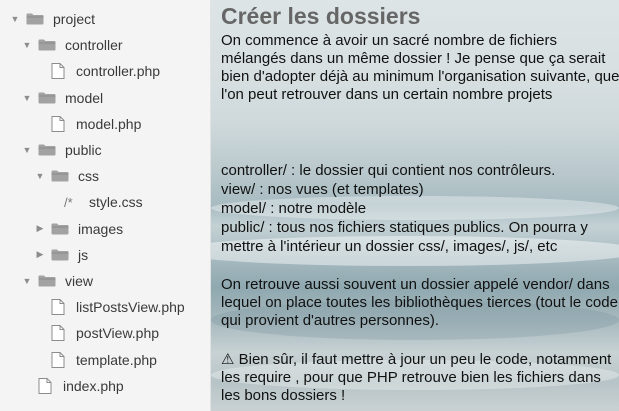  What do you see at coordinates (105, 150) in the screenshot?
I see `tree-folder: ▼ public` at bounding box center [105, 150].